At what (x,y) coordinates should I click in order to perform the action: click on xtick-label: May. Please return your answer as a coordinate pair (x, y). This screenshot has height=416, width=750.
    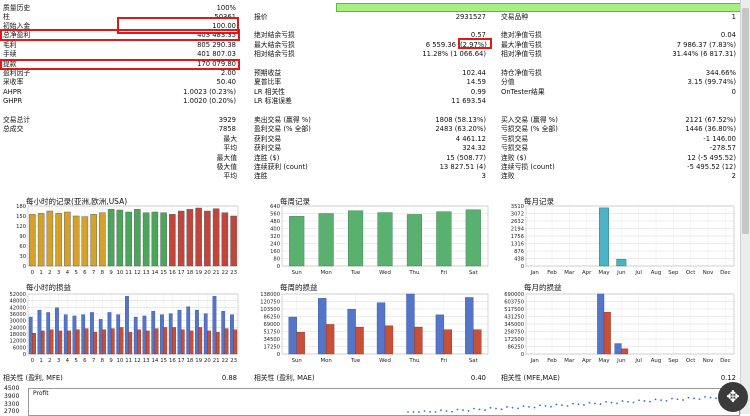
    Looking at the image, I should click on (604, 273).